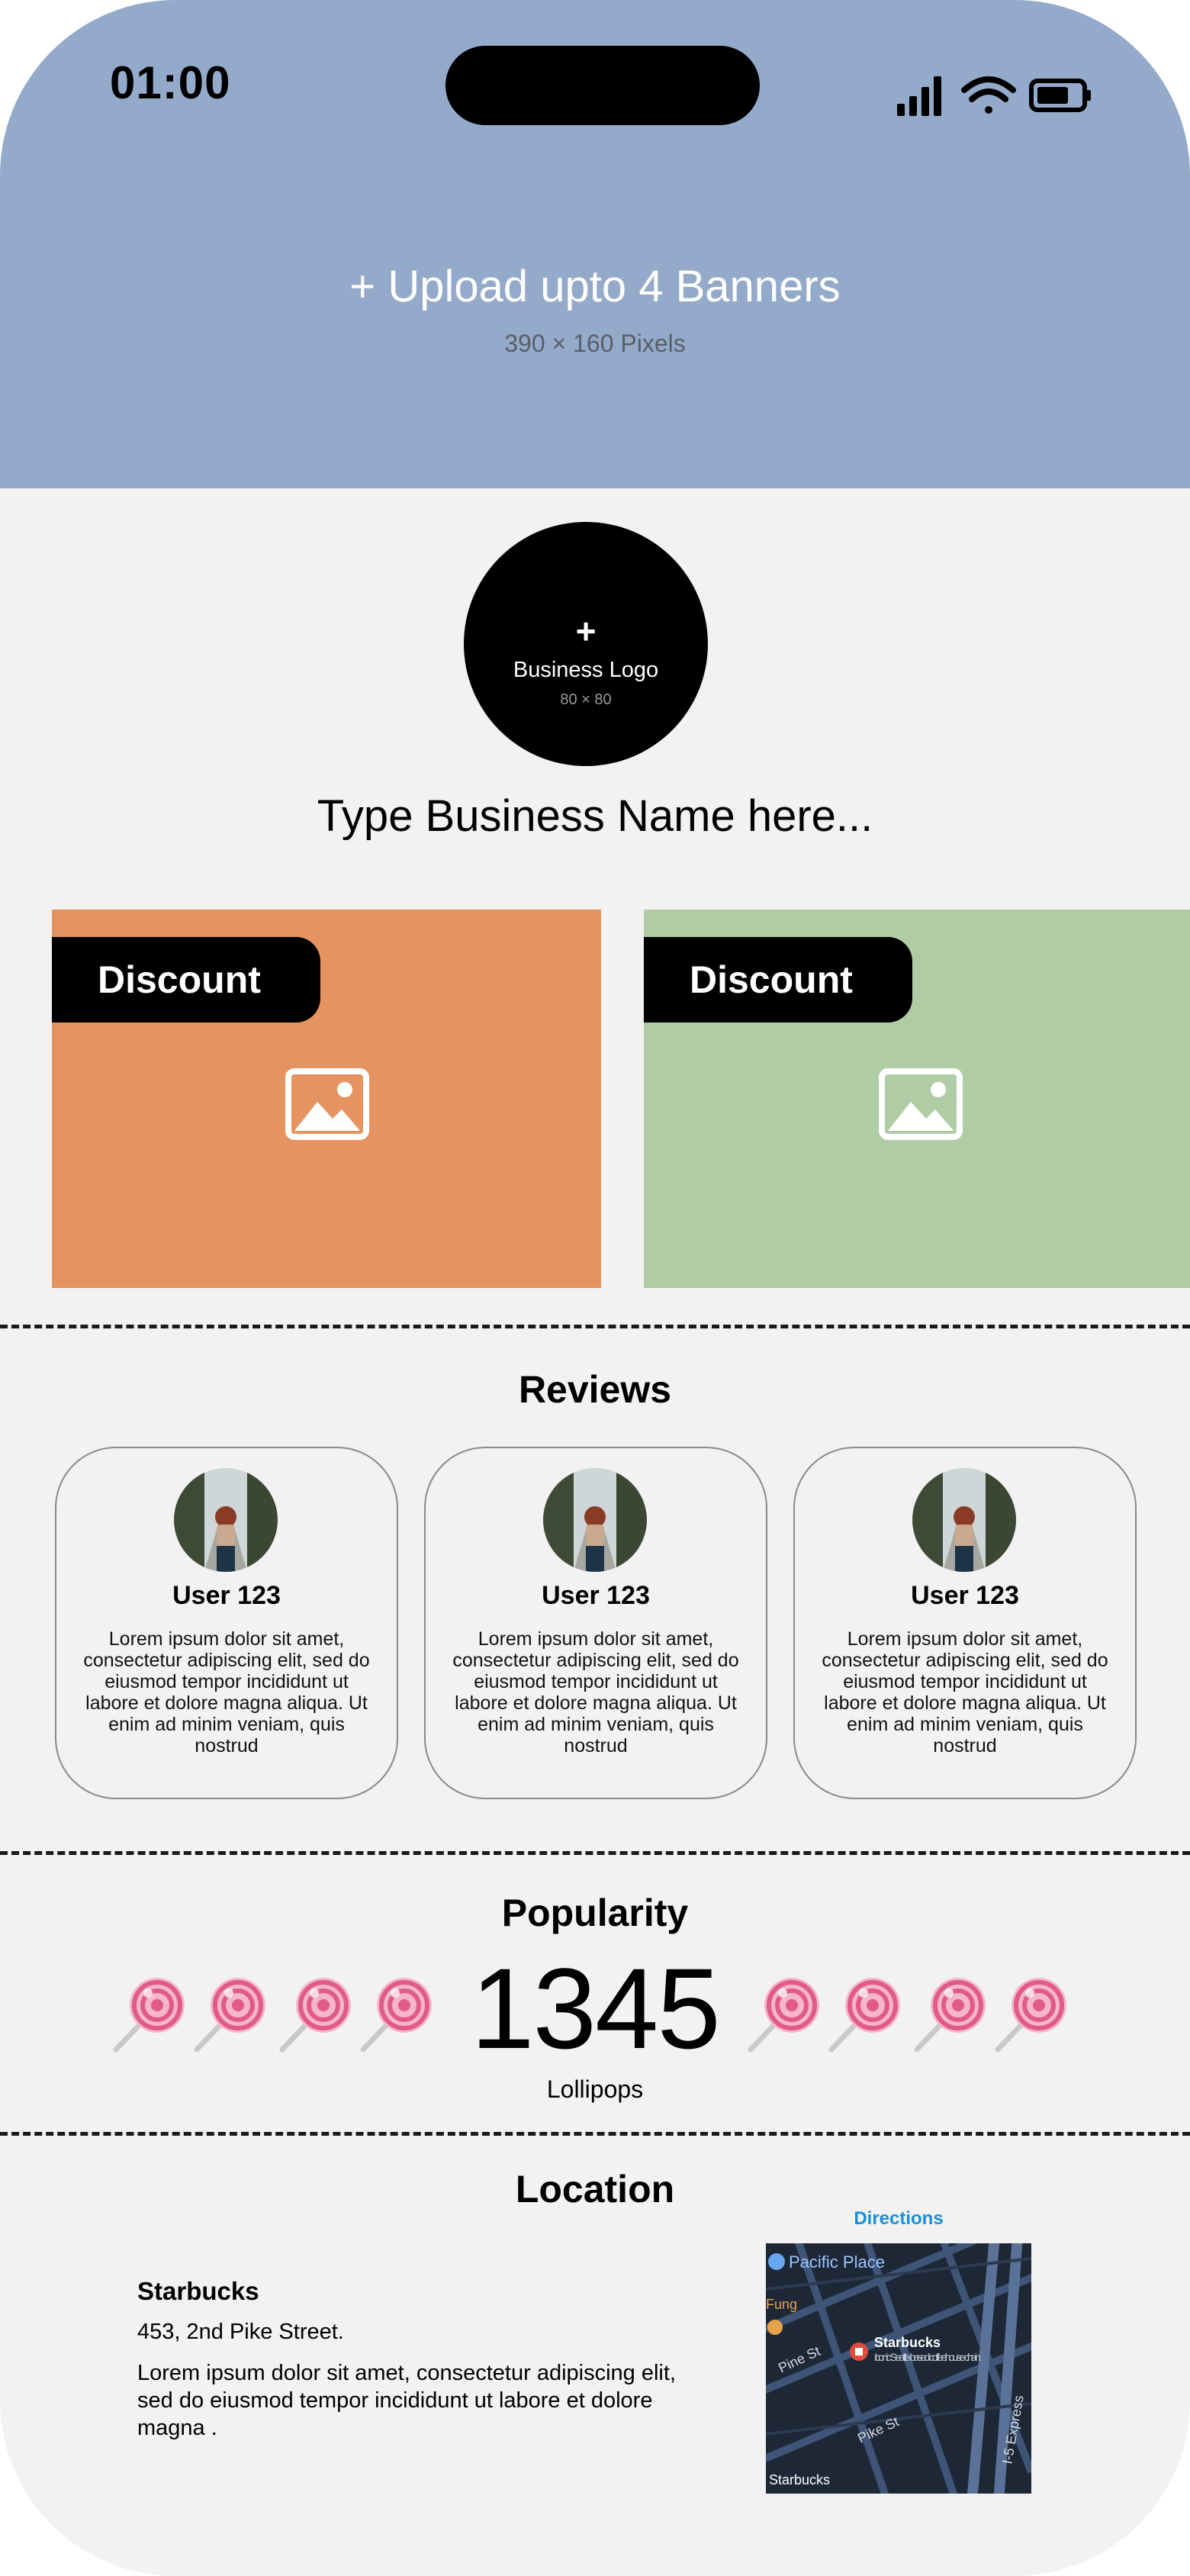  I want to click on location-name: Starbucks, so click(198, 2291).